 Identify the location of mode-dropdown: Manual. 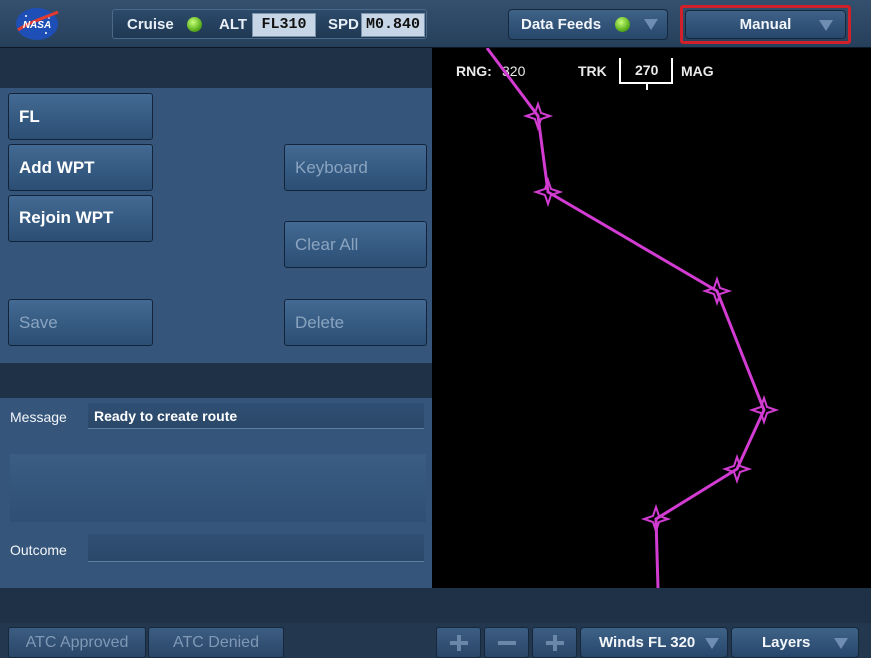
(765, 24).